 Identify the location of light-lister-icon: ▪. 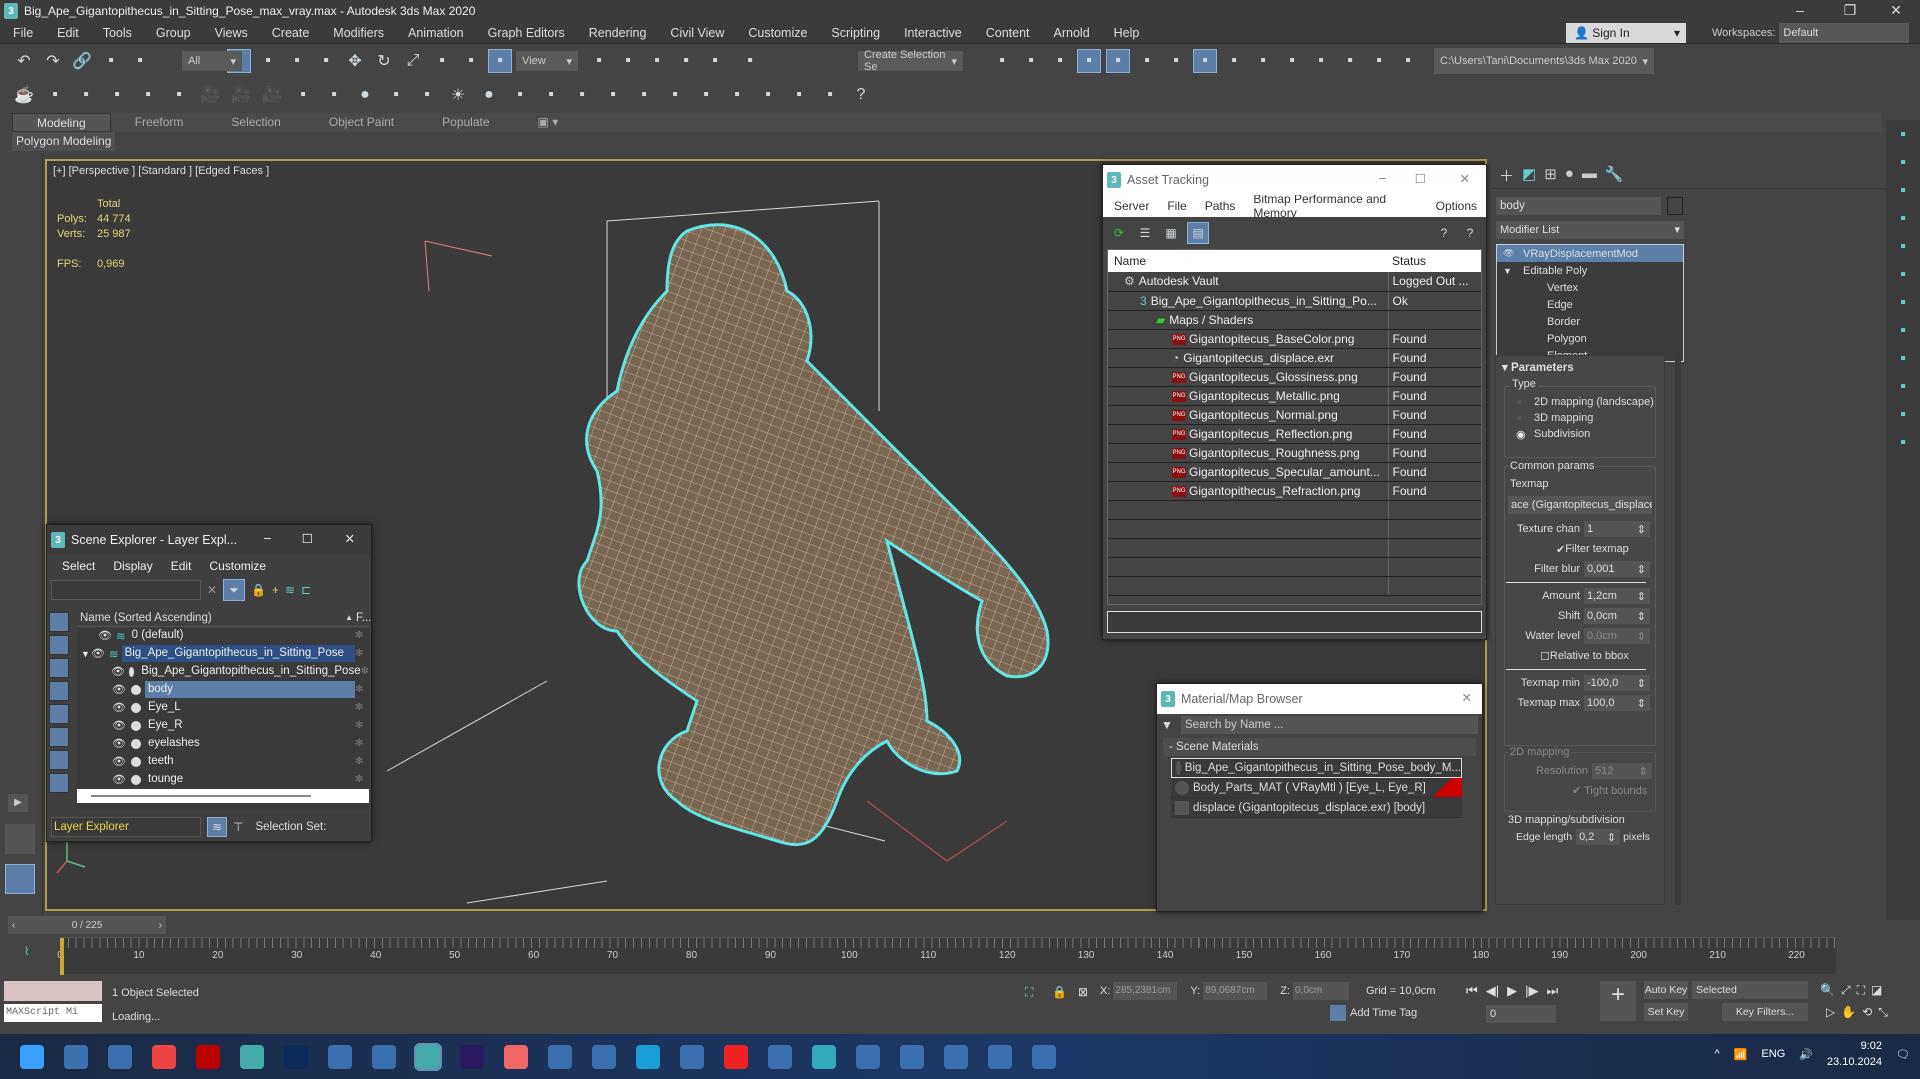
(179, 95).